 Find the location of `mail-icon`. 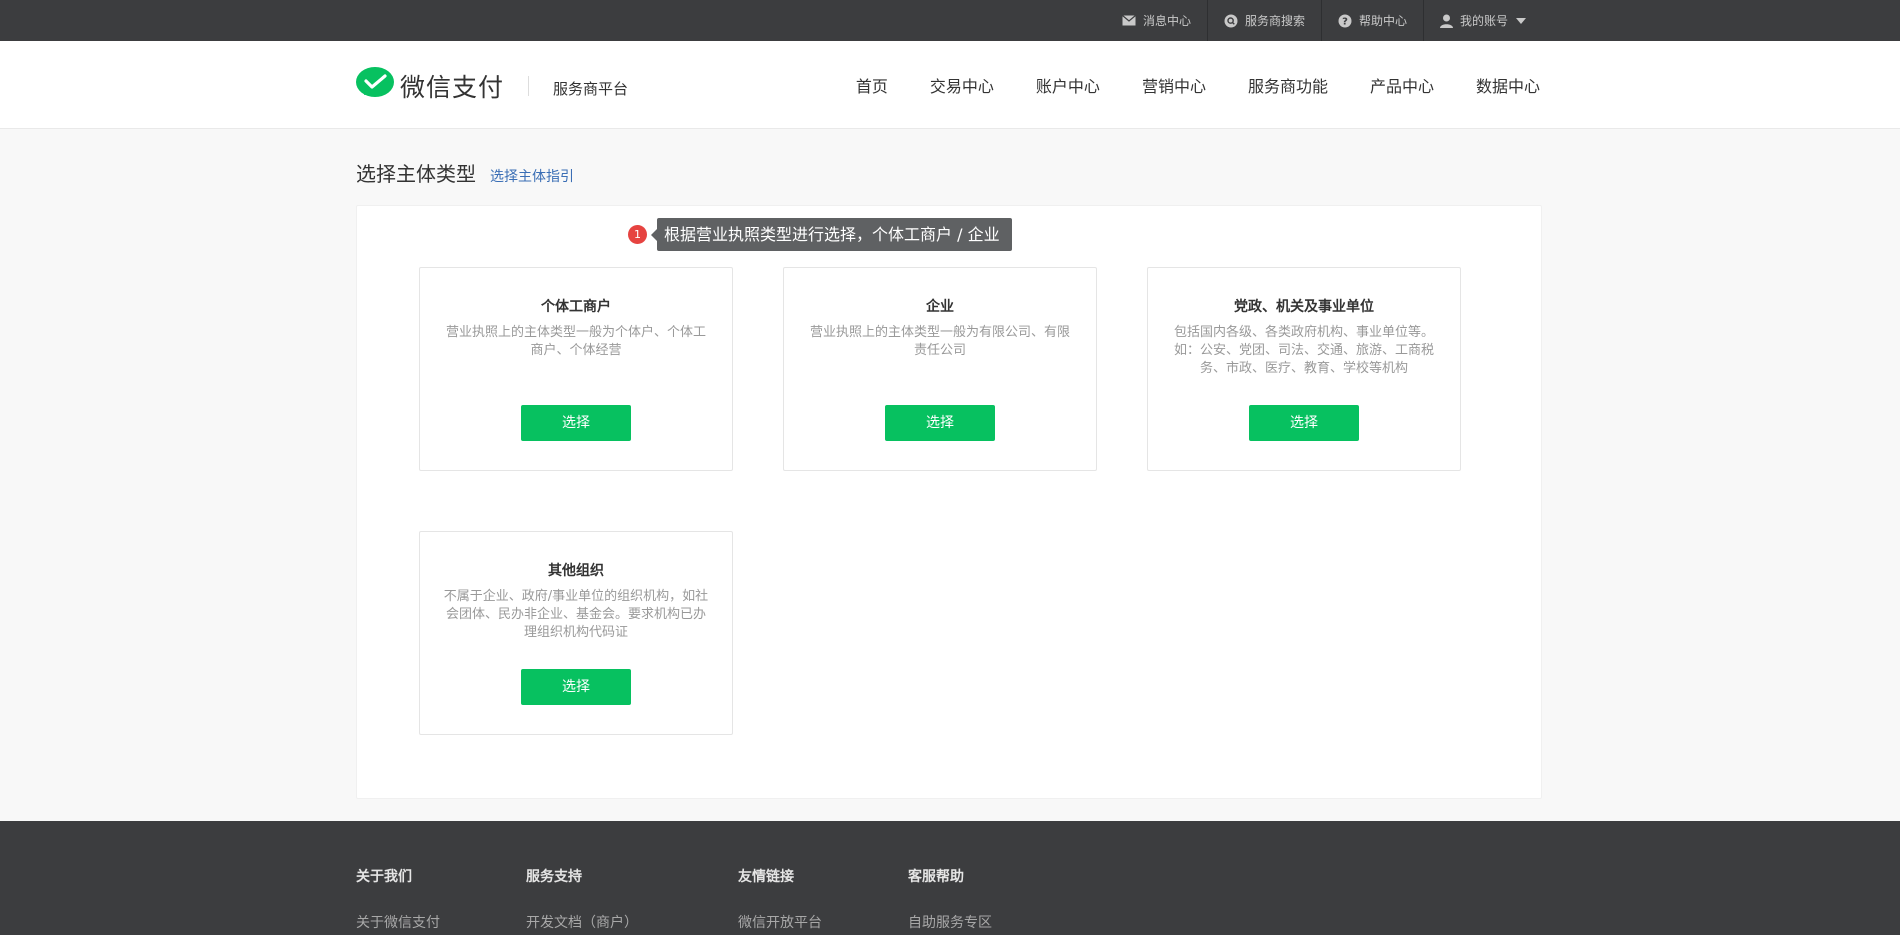

mail-icon is located at coordinates (1129, 20).